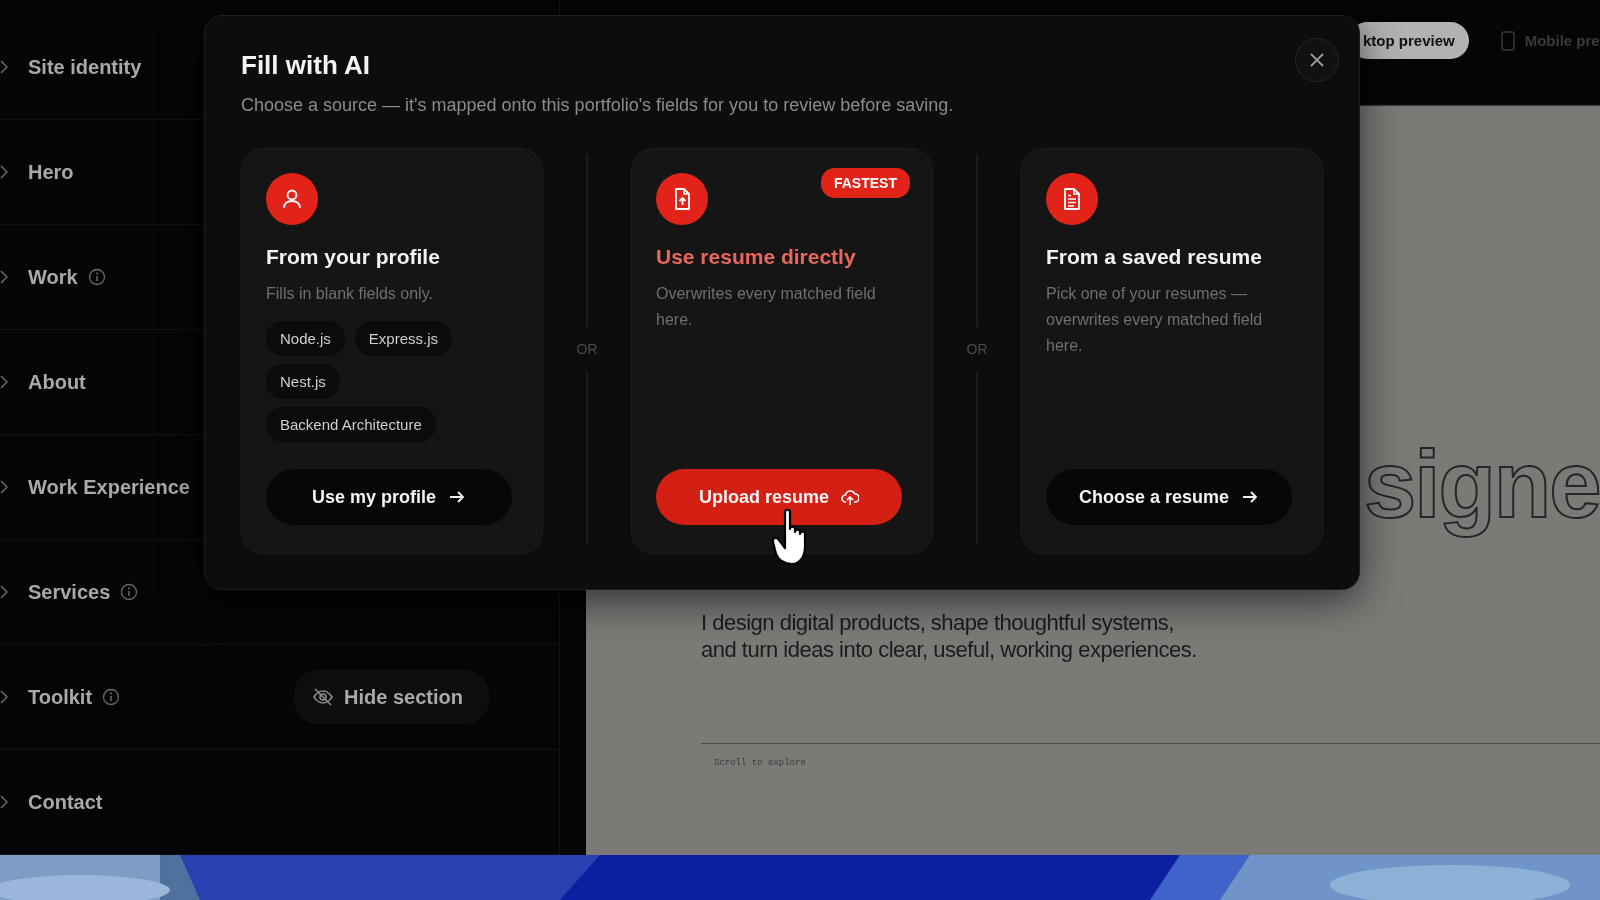 The image size is (1600, 900). What do you see at coordinates (353, 257) in the screenshot?
I see `card-title: From your profile` at bounding box center [353, 257].